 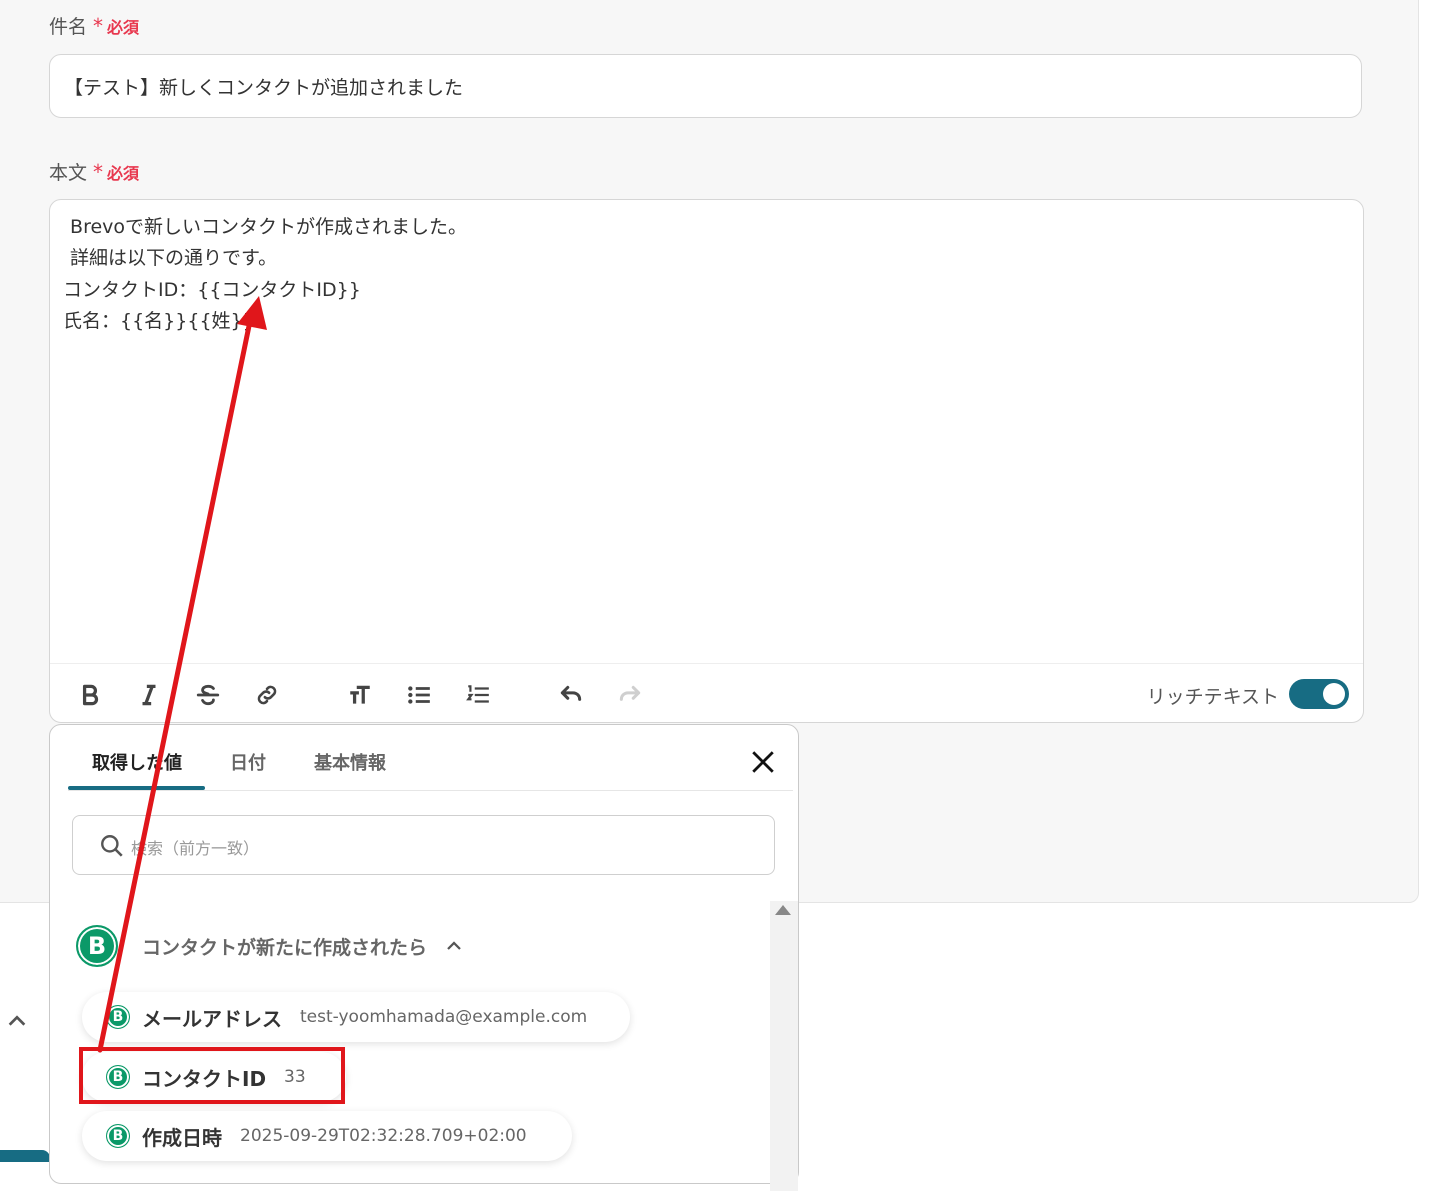 I want to click on redo-icon, so click(x=630, y=695).